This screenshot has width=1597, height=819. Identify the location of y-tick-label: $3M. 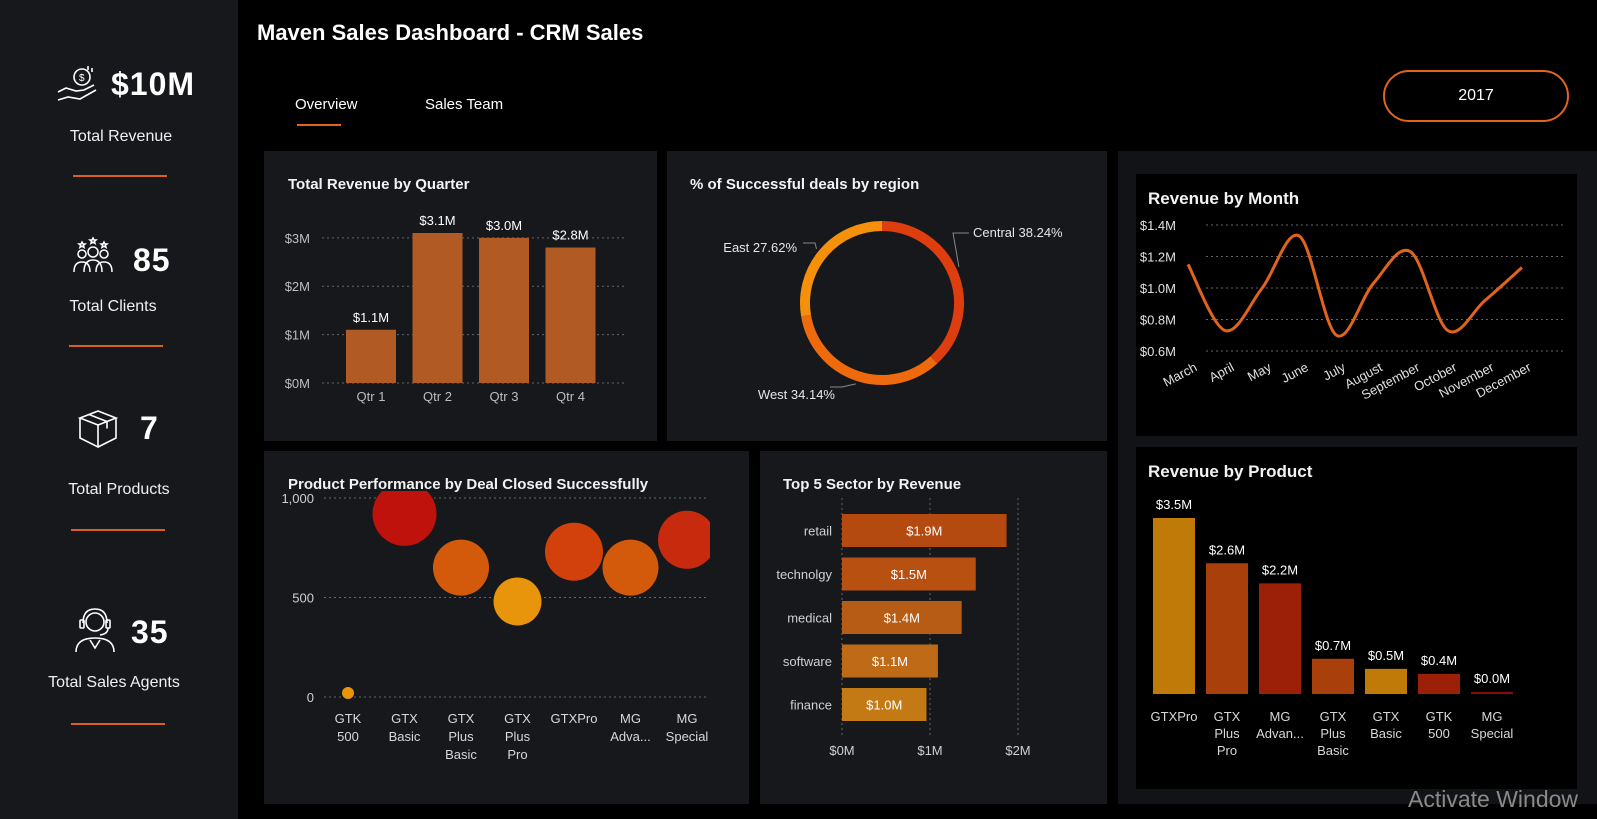
(297, 238).